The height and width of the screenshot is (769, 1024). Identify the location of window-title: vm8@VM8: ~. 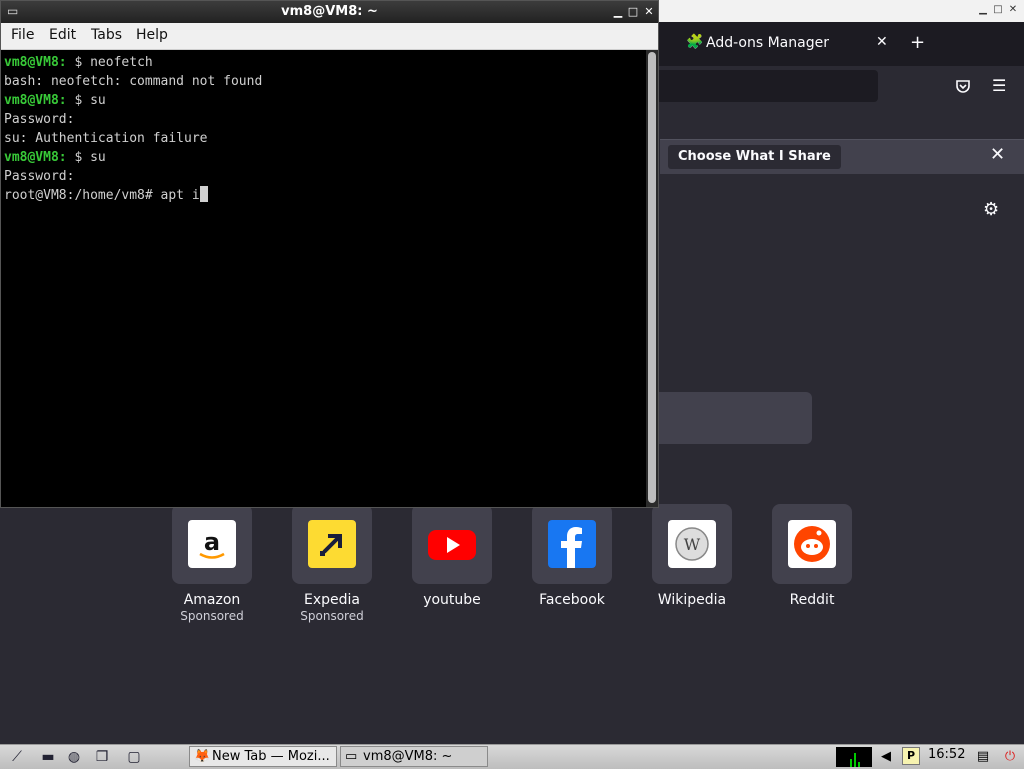
(329, 11).